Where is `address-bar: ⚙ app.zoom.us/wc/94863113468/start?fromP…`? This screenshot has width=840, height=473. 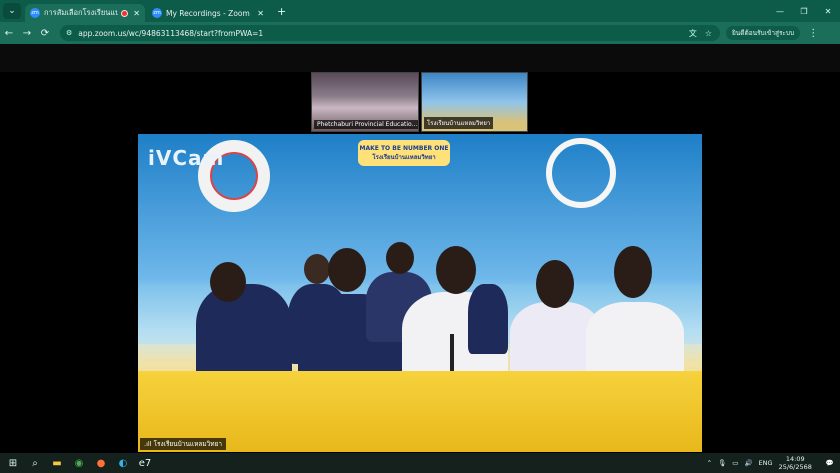
address-bar: ⚙ app.zoom.us/wc/94863113468/start?fromP… is located at coordinates (390, 33).